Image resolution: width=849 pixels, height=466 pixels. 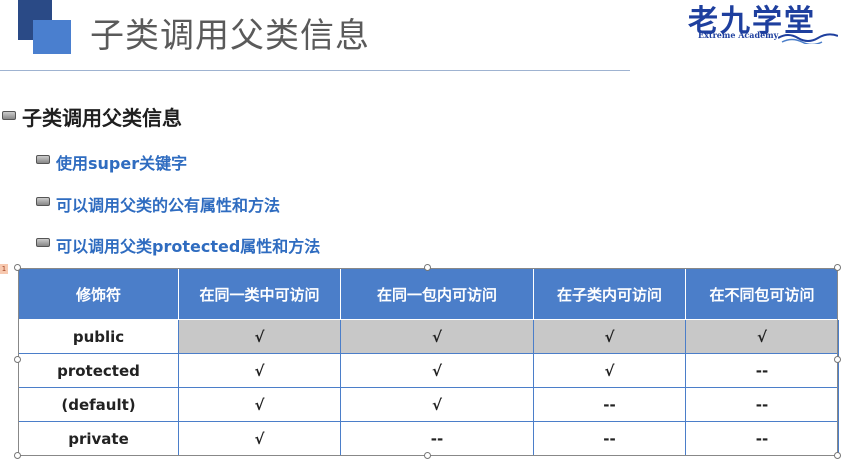 I want to click on title-decor-square-front, so click(x=52, y=37).